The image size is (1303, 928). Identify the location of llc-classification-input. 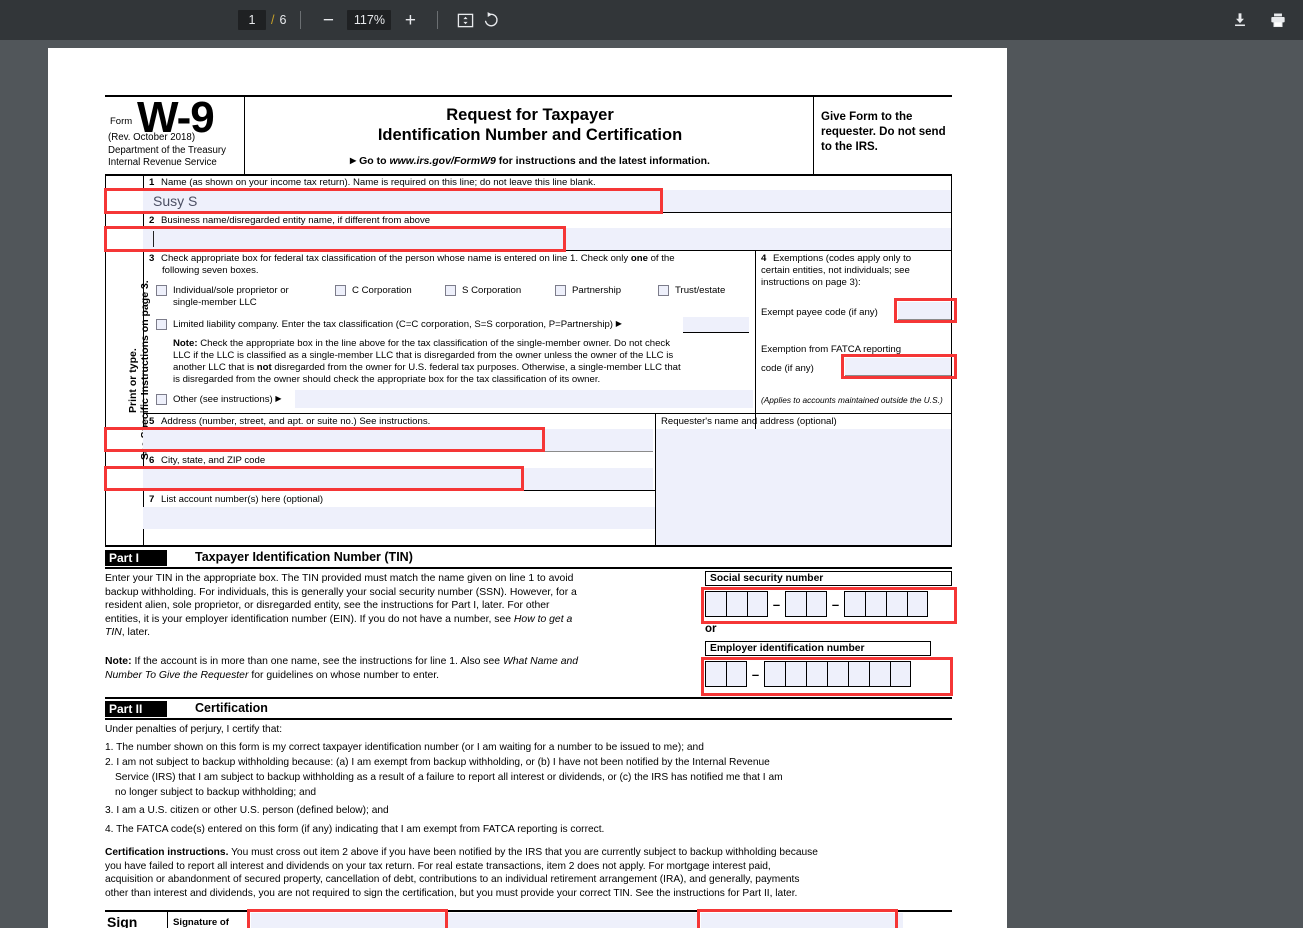
(716, 324).